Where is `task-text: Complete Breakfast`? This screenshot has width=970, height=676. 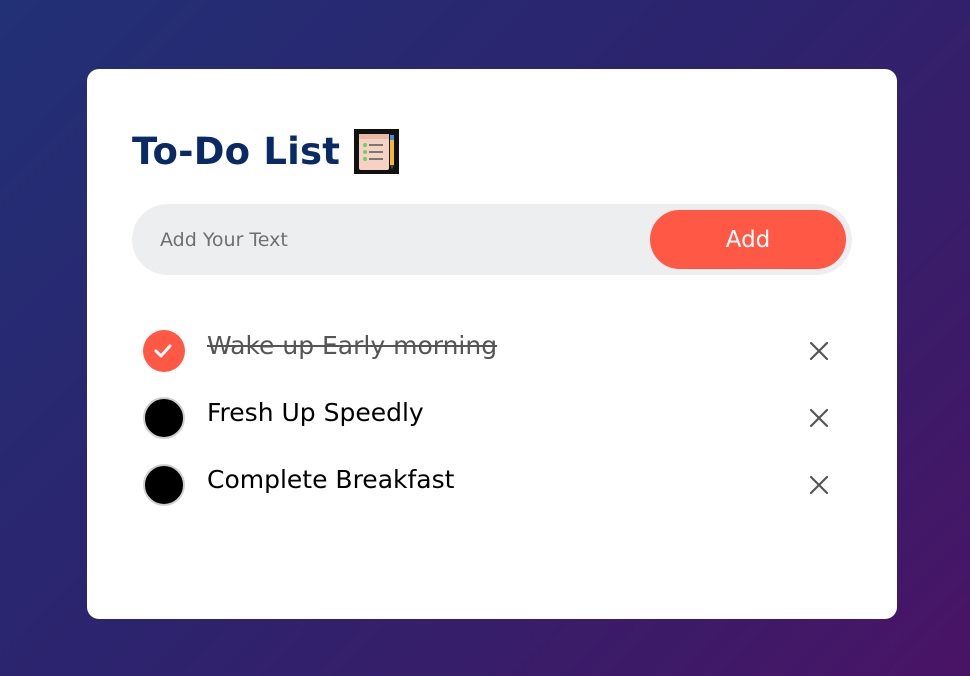
task-text: Complete Breakfast is located at coordinates (330, 479).